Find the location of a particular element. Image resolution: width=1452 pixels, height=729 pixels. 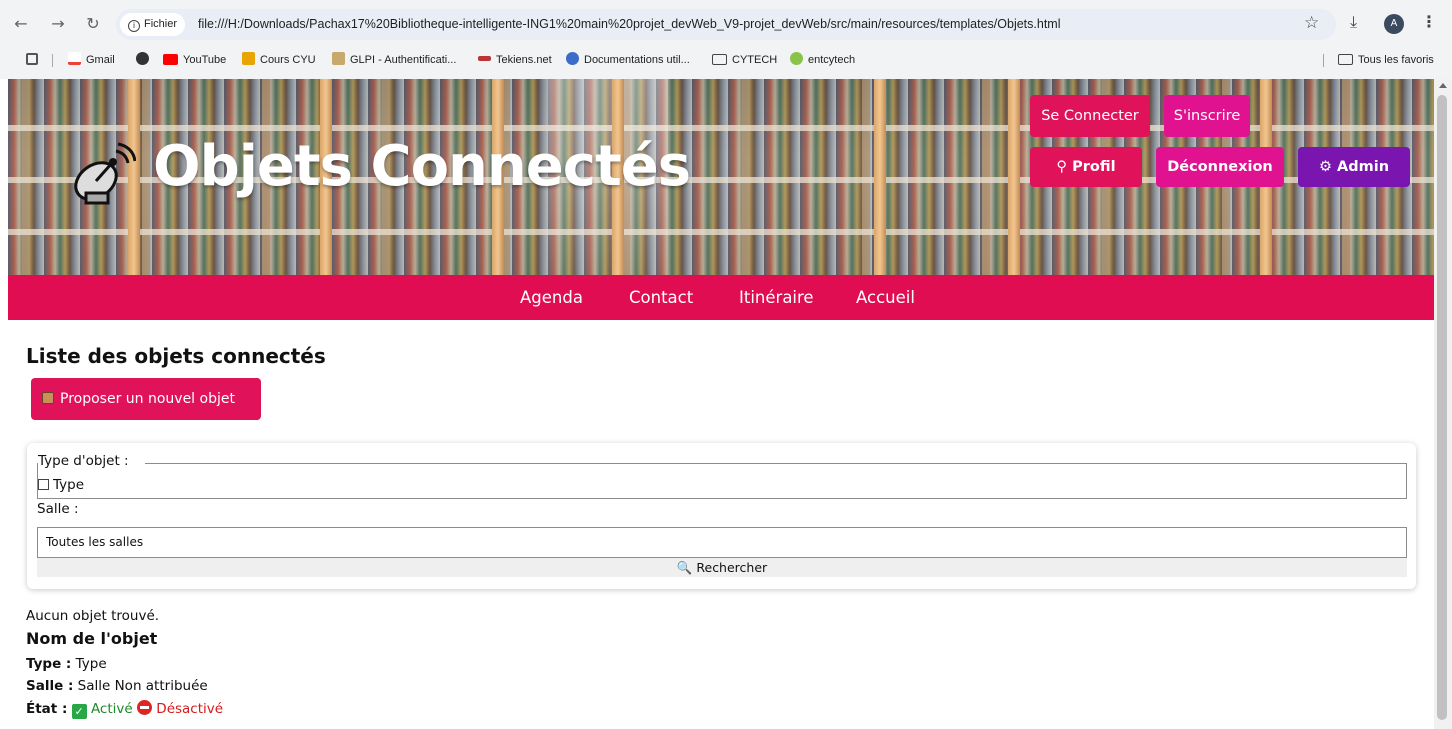

salle-value: Salle Non attribuée is located at coordinates (142, 686).